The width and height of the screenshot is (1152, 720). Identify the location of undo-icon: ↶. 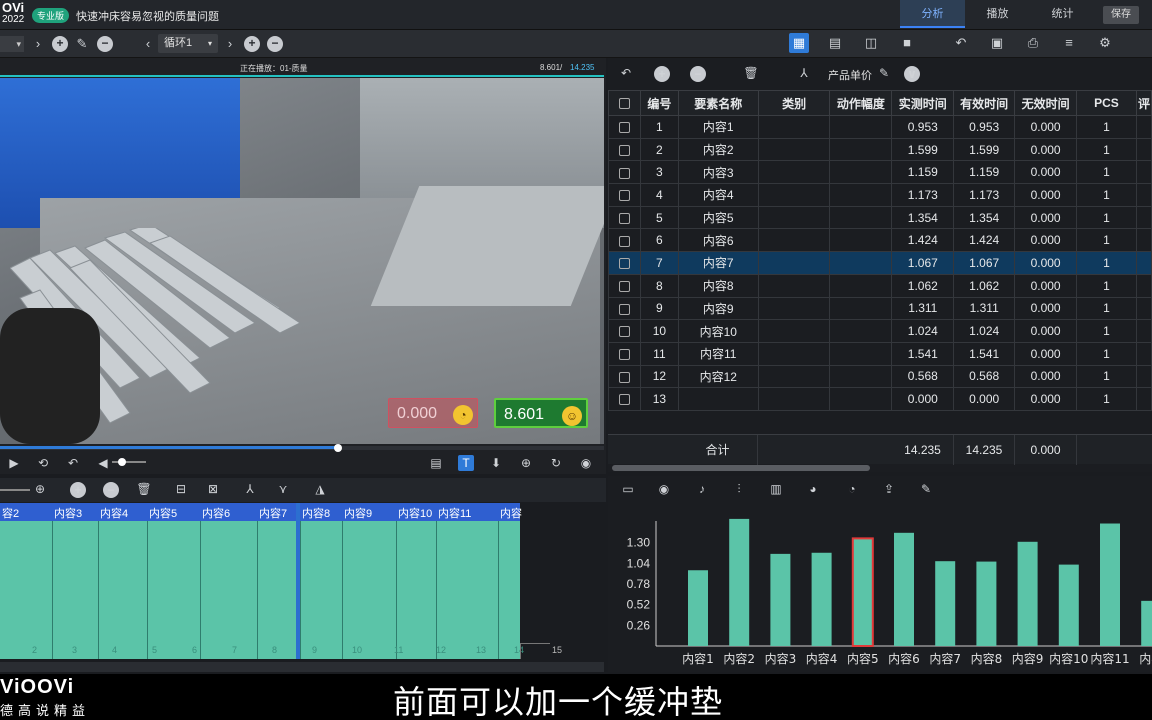
(961, 43).